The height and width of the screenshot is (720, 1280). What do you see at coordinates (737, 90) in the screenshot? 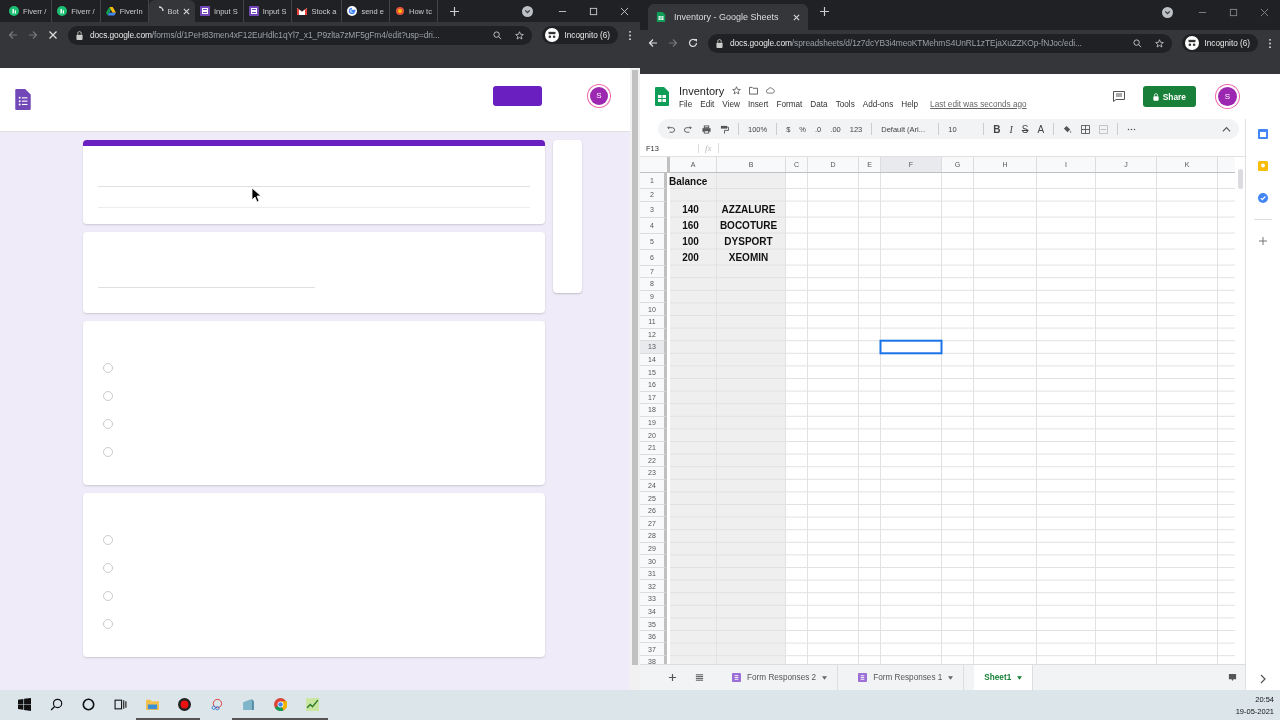
I see `star-icon` at bounding box center [737, 90].